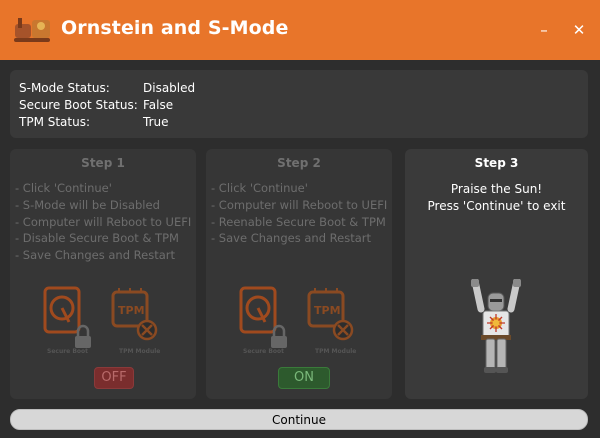 The image size is (600, 438). What do you see at coordinates (87, 204) in the screenshot?
I see `list-item: - S-Mode will be Disabled` at bounding box center [87, 204].